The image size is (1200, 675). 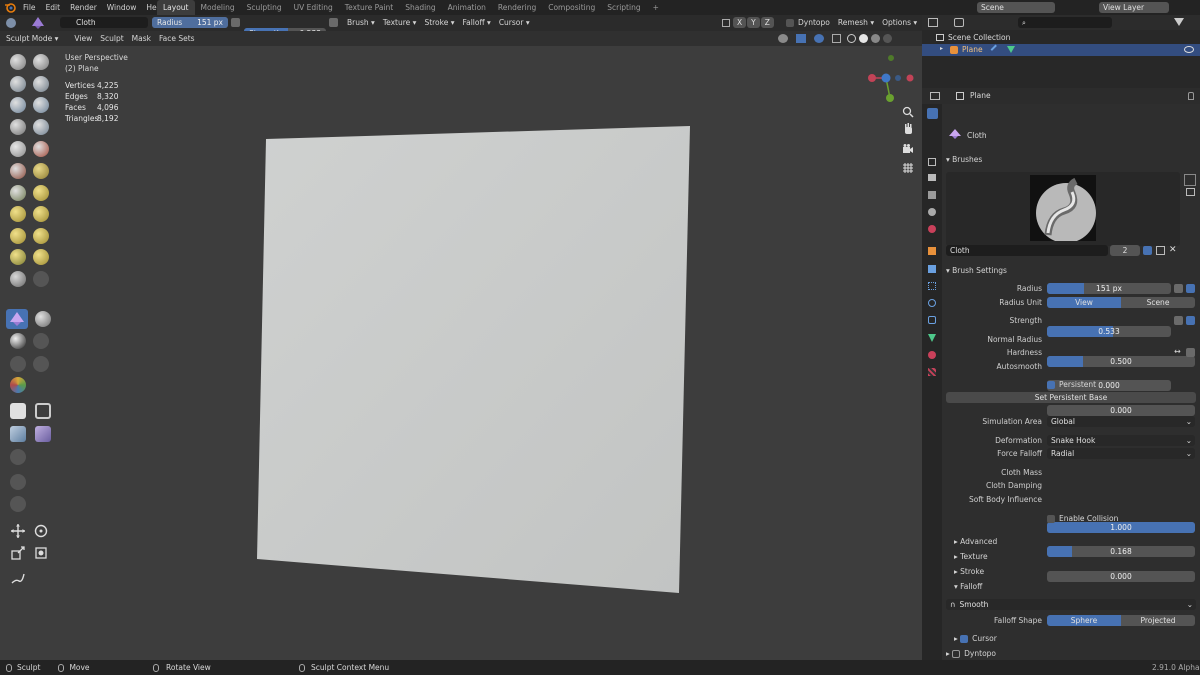 What do you see at coordinates (18, 434) in the screenshot?
I see `box-trim-tool-icon` at bounding box center [18, 434].